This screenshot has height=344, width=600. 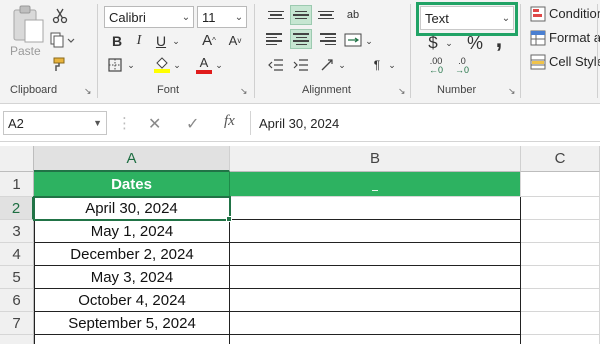 I want to click on column-header-b: B, so click(x=375, y=159).